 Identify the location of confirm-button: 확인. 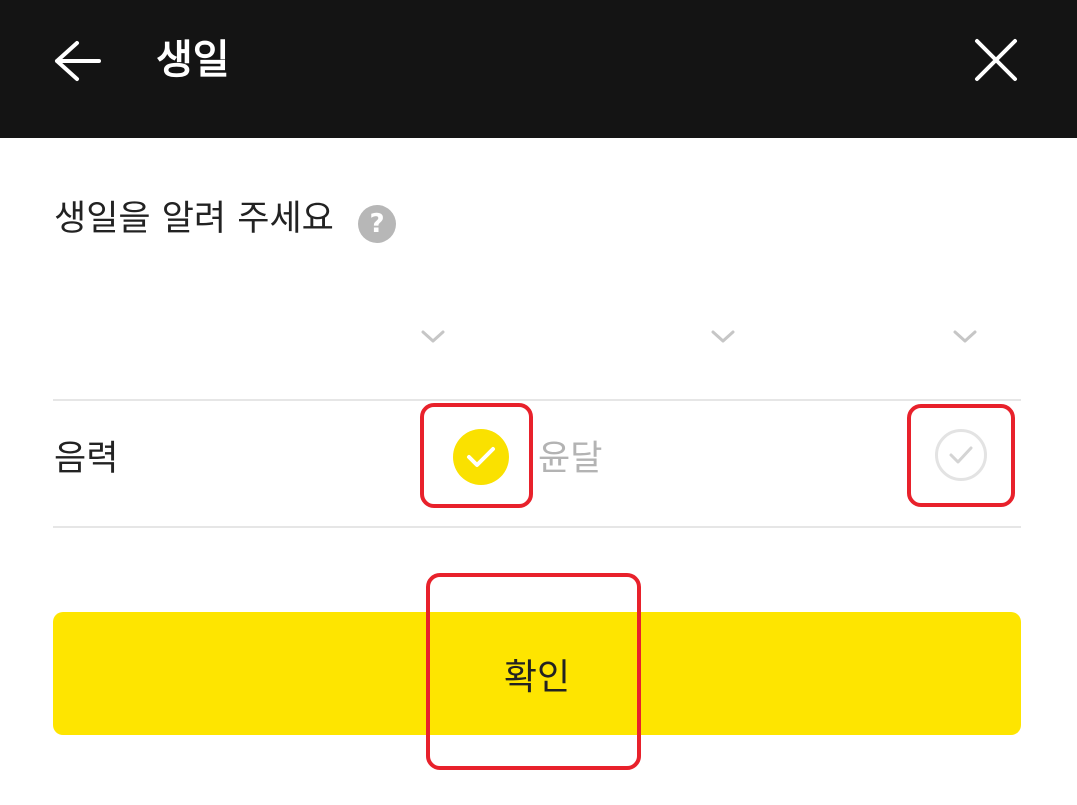
(537, 673).